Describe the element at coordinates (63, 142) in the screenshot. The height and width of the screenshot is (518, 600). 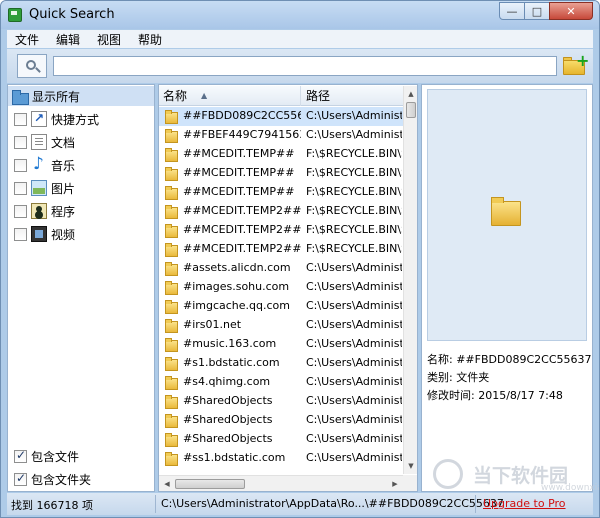
I see `filter-label: 文档` at that location.